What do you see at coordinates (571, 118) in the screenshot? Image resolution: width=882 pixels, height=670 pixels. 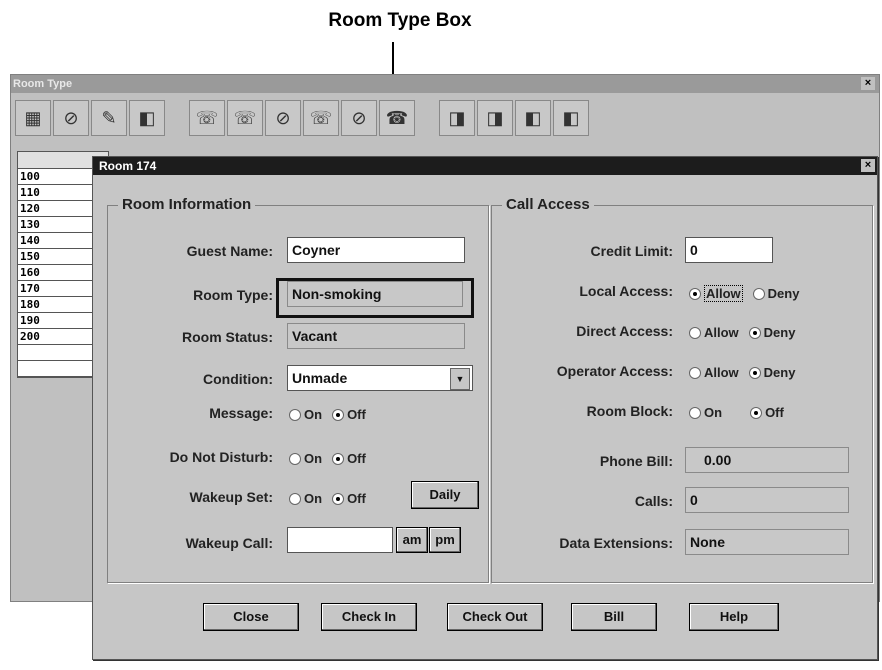 I see `unblock-icon: ◧` at bounding box center [571, 118].